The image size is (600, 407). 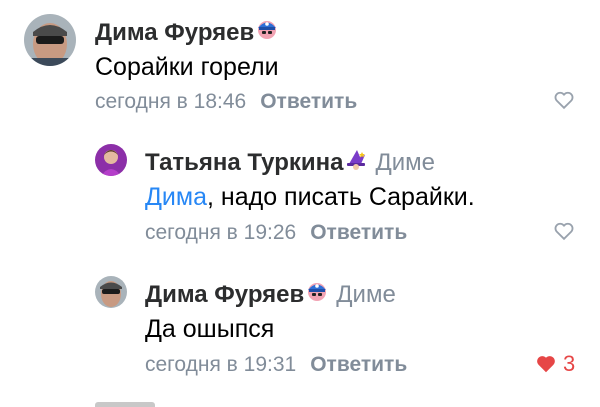 What do you see at coordinates (187, 67) in the screenshot?
I see `comment-text: Сорайки горели` at bounding box center [187, 67].